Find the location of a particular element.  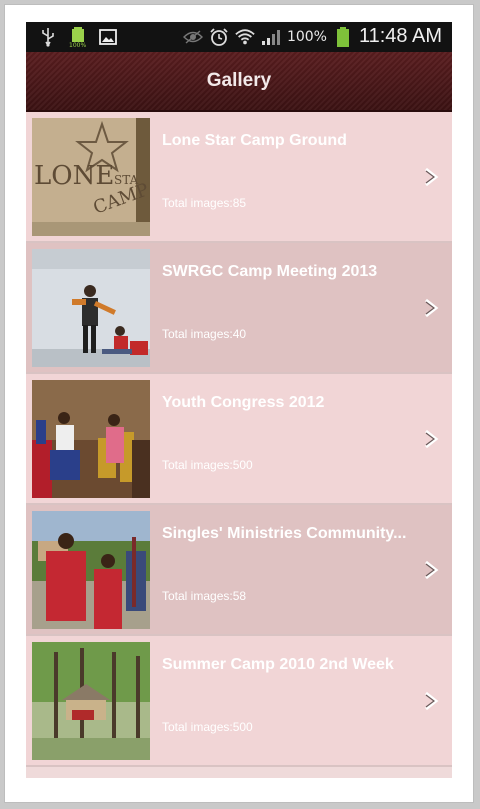

status-right: 100% 11:48 AM is located at coordinates (312, 36).